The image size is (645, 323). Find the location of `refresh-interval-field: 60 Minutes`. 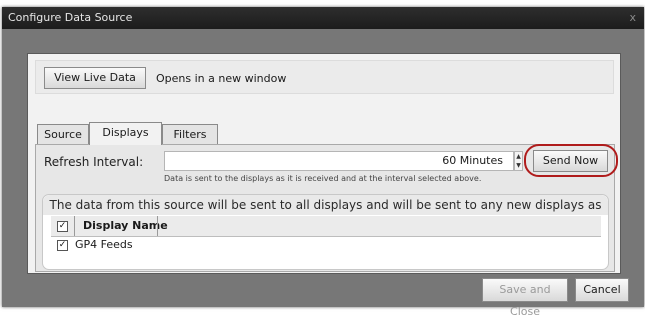

refresh-interval-field: 60 Minutes is located at coordinates (339, 161).